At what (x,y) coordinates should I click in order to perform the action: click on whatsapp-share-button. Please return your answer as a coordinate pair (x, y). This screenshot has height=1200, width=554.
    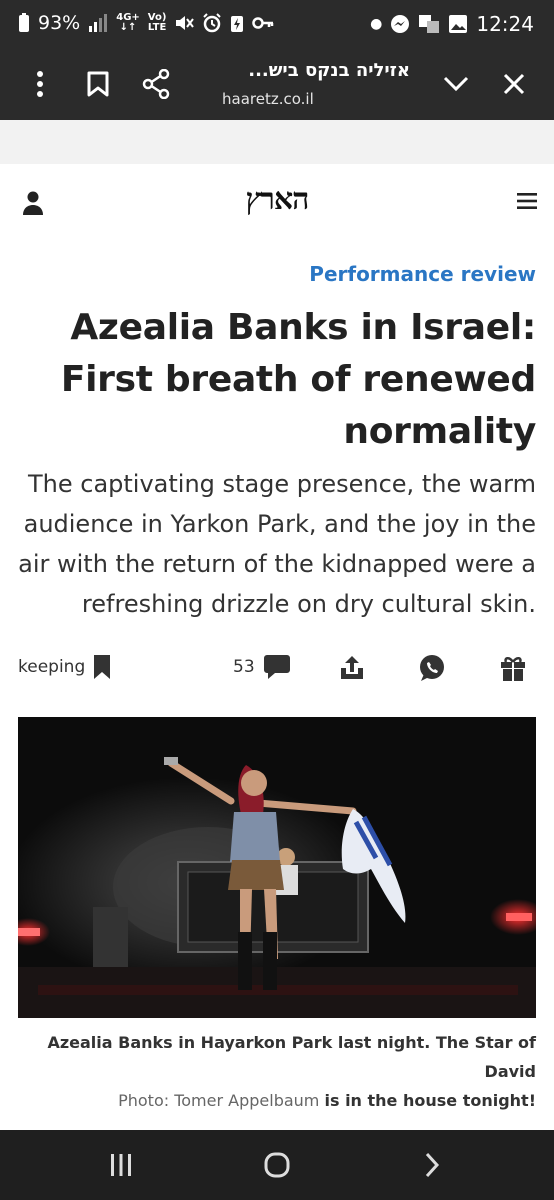
    Looking at the image, I should click on (432, 668).